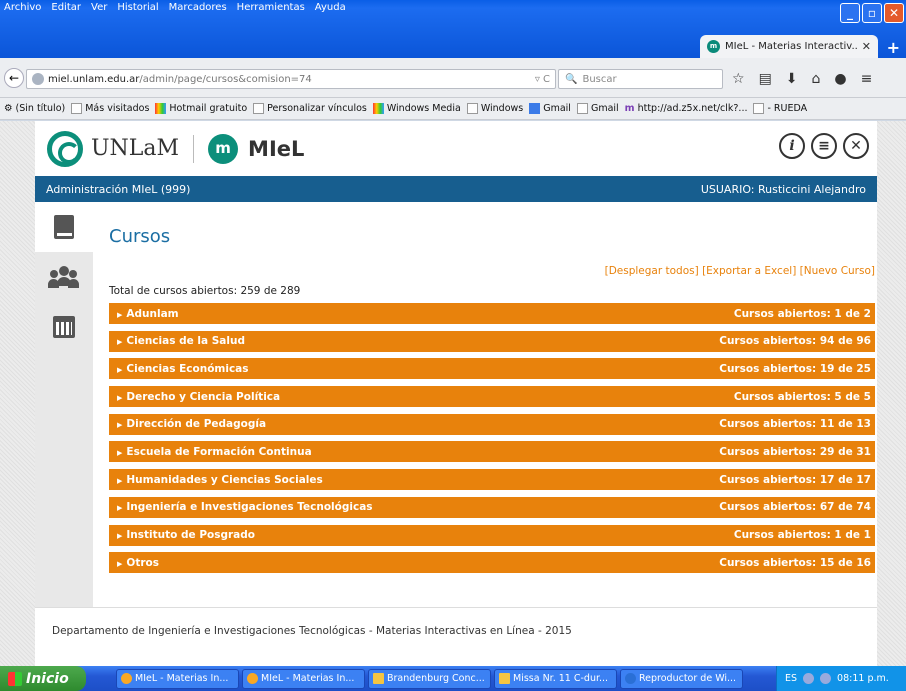 The width and height of the screenshot is (906, 691). I want to click on clock: 08:11 p.m., so click(863, 678).